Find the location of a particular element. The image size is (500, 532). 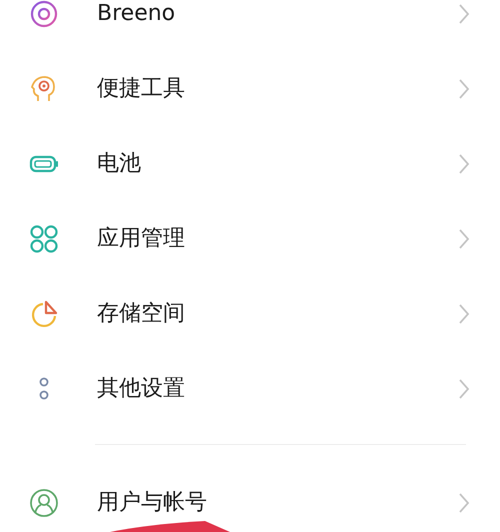

settings-item: 便捷工具 is located at coordinates (250, 88).